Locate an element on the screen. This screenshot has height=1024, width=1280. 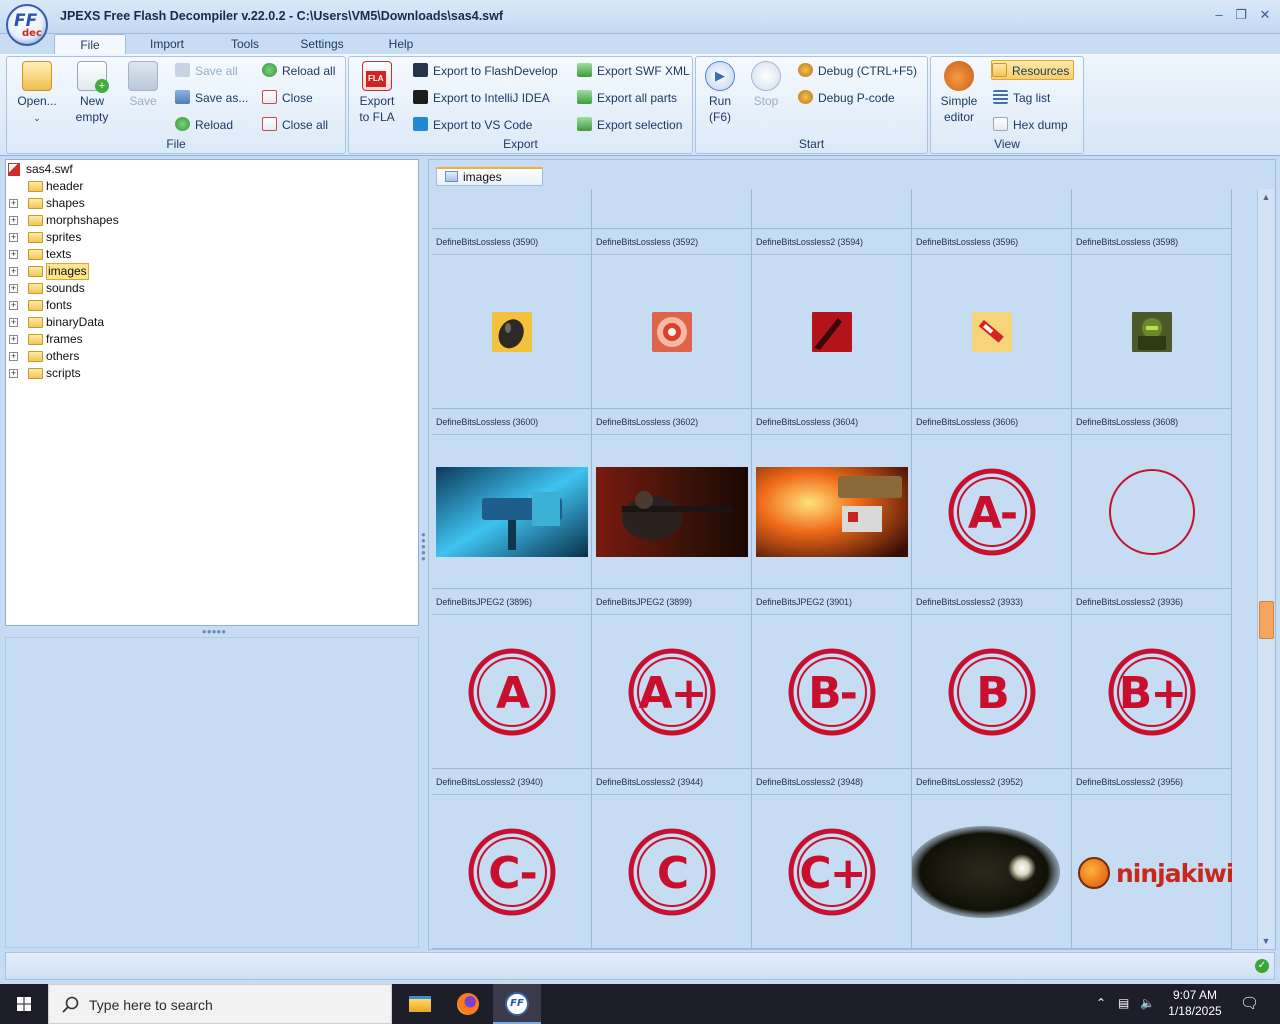
image-cell: DefineBitsLossless (3608) is located at coordinates (1152, 499).